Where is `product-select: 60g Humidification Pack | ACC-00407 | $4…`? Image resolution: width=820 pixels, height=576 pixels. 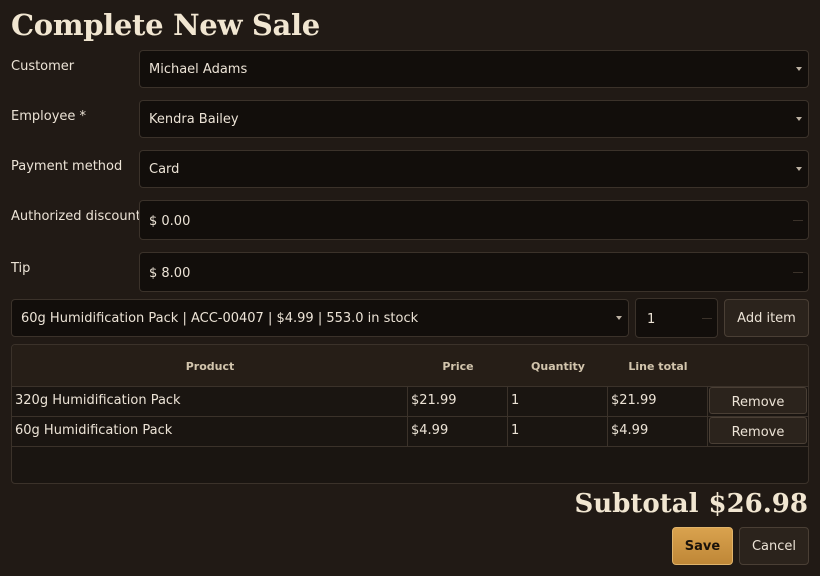 product-select: 60g Humidification Pack | ACC-00407 | $4… is located at coordinates (320, 318).